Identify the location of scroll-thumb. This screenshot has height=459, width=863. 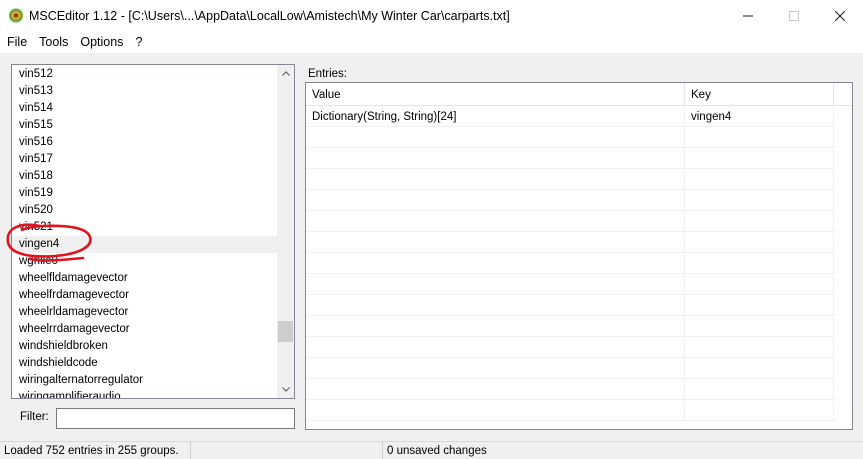
(285, 331).